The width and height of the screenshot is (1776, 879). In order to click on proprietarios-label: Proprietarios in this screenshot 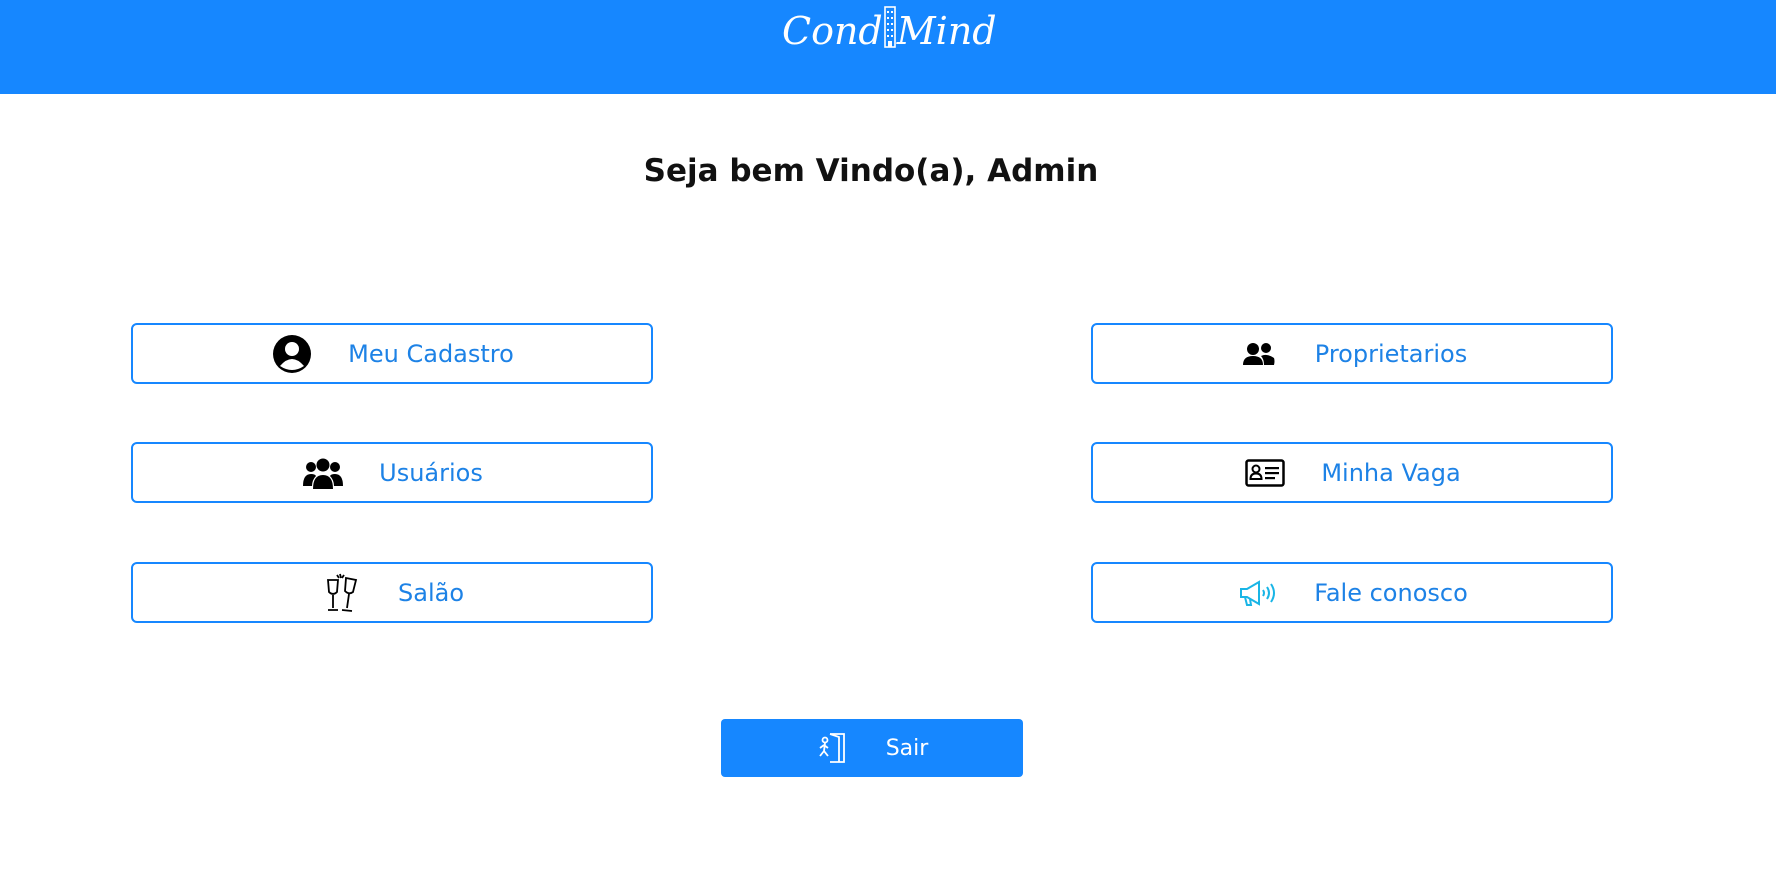, I will do `click(1391, 353)`.